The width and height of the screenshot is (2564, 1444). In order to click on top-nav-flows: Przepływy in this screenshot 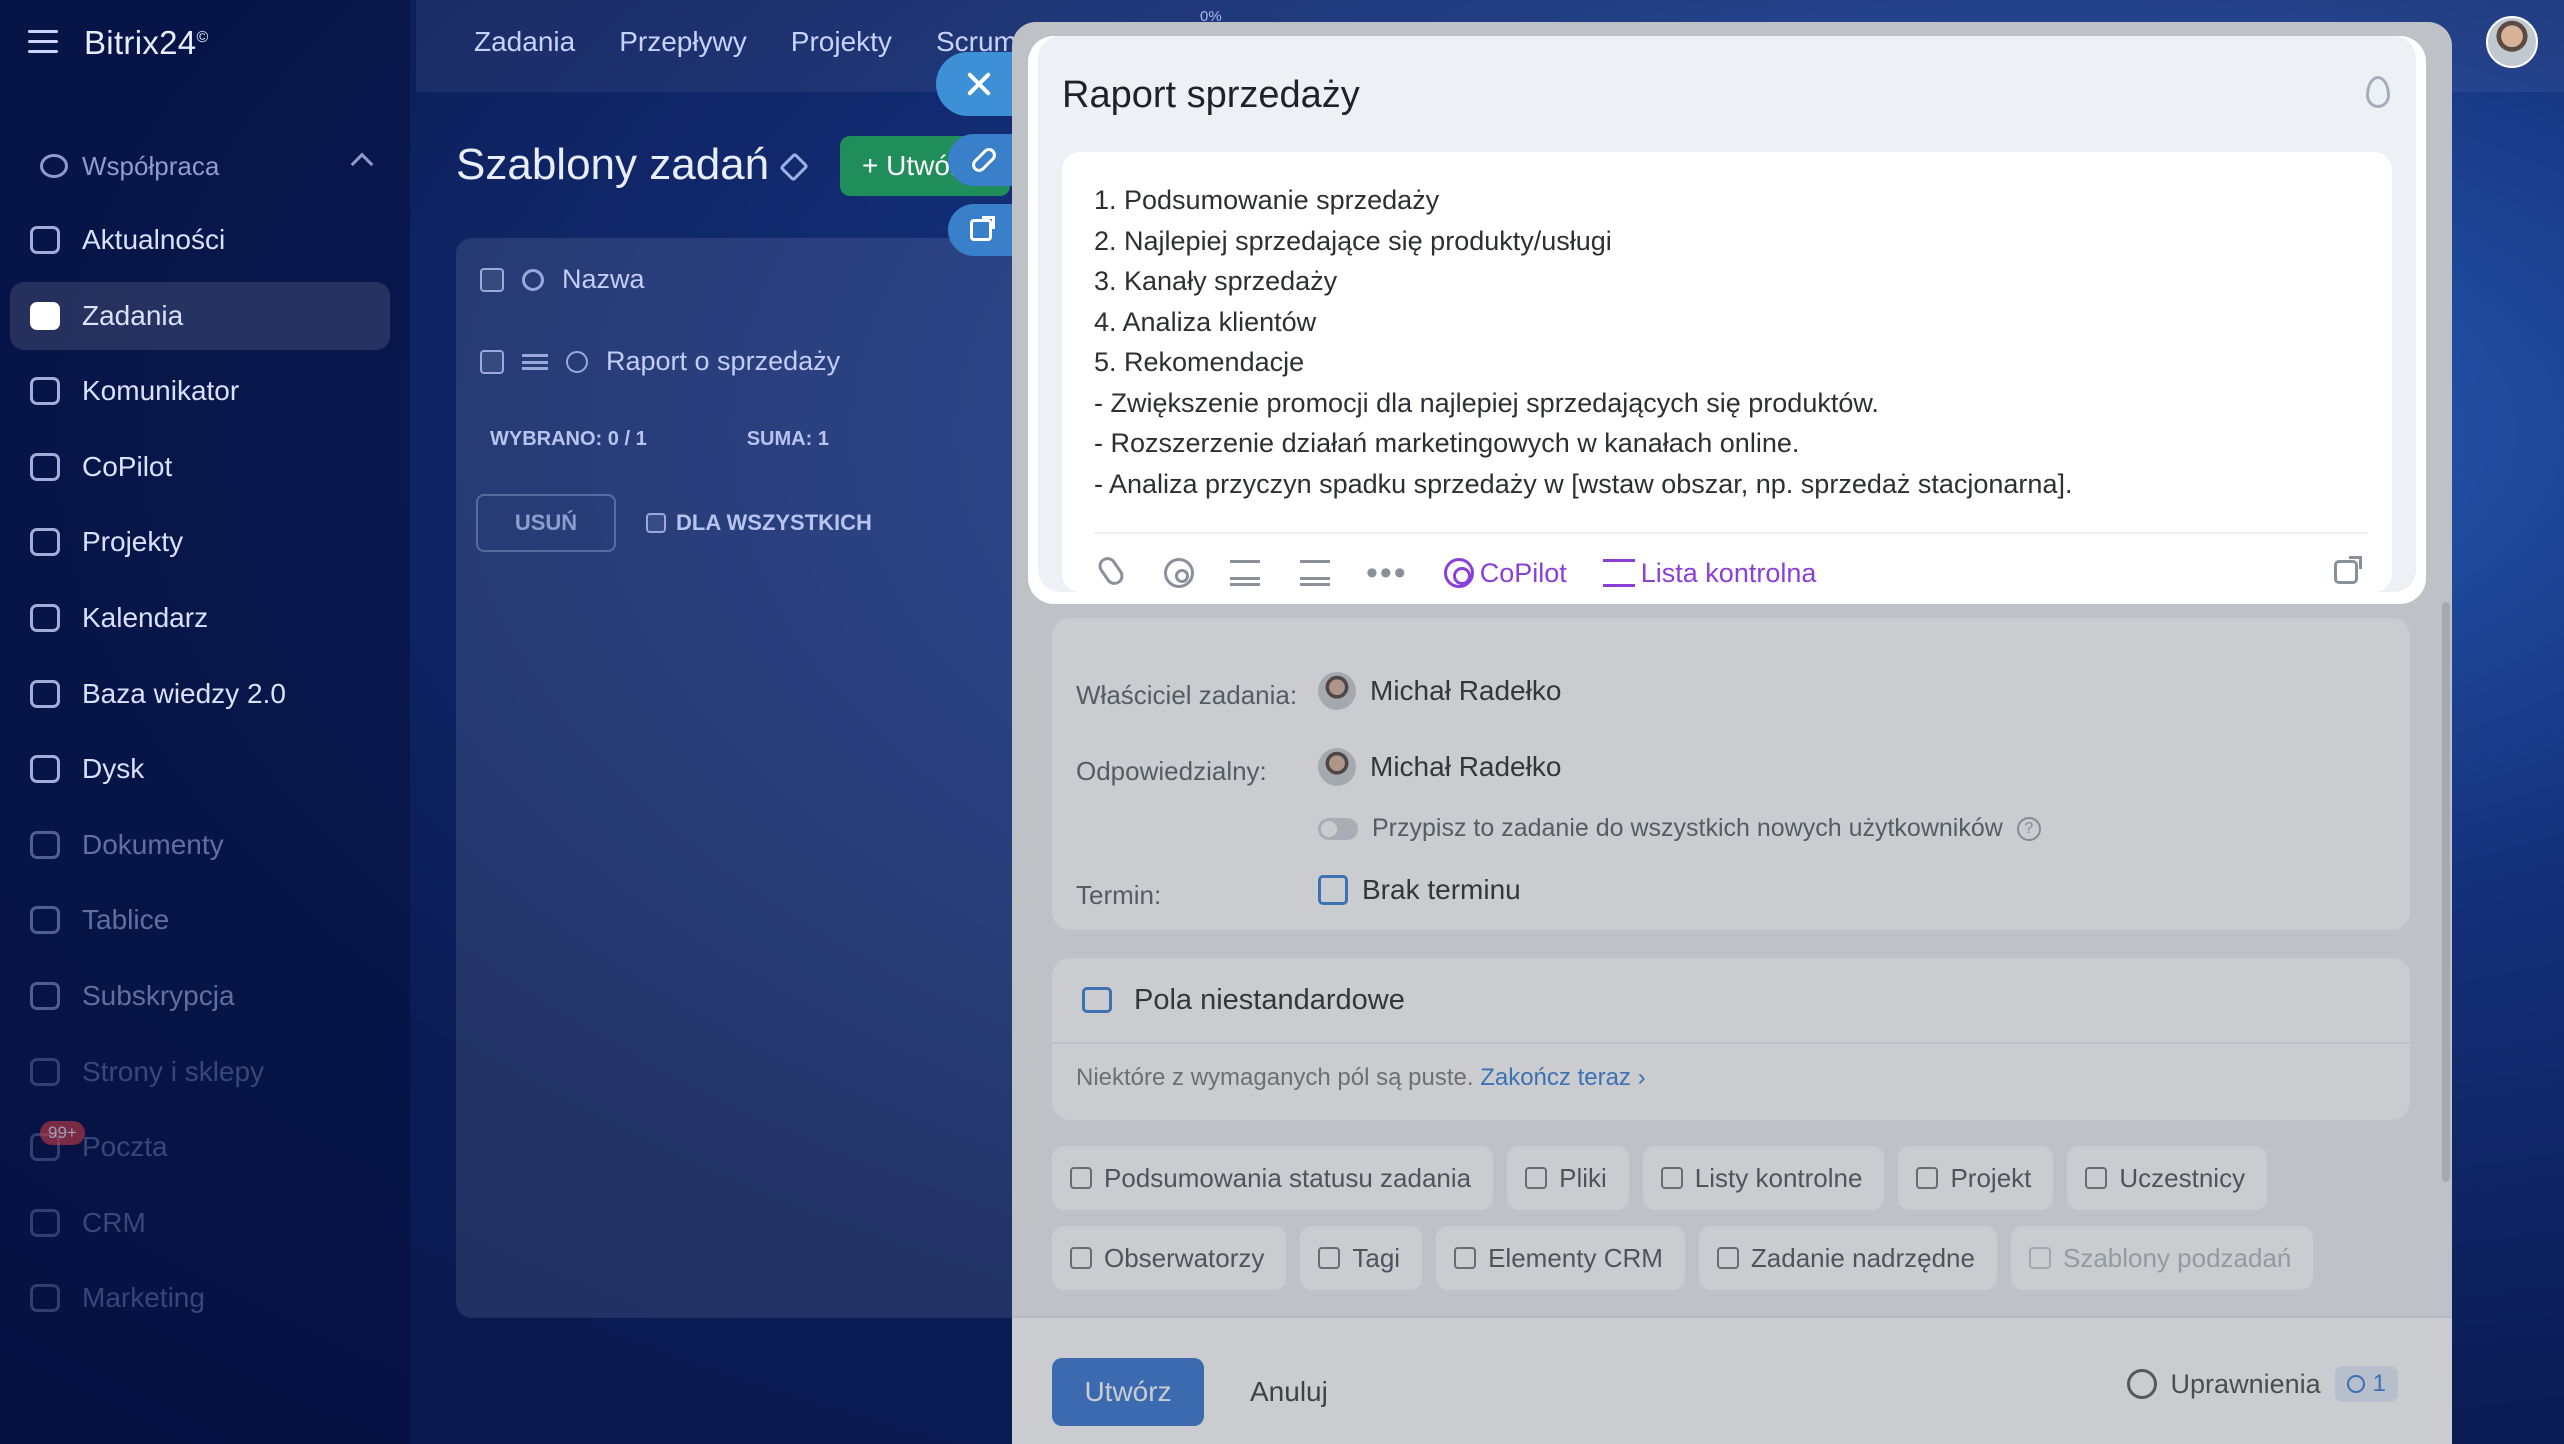, I will do `click(683, 42)`.